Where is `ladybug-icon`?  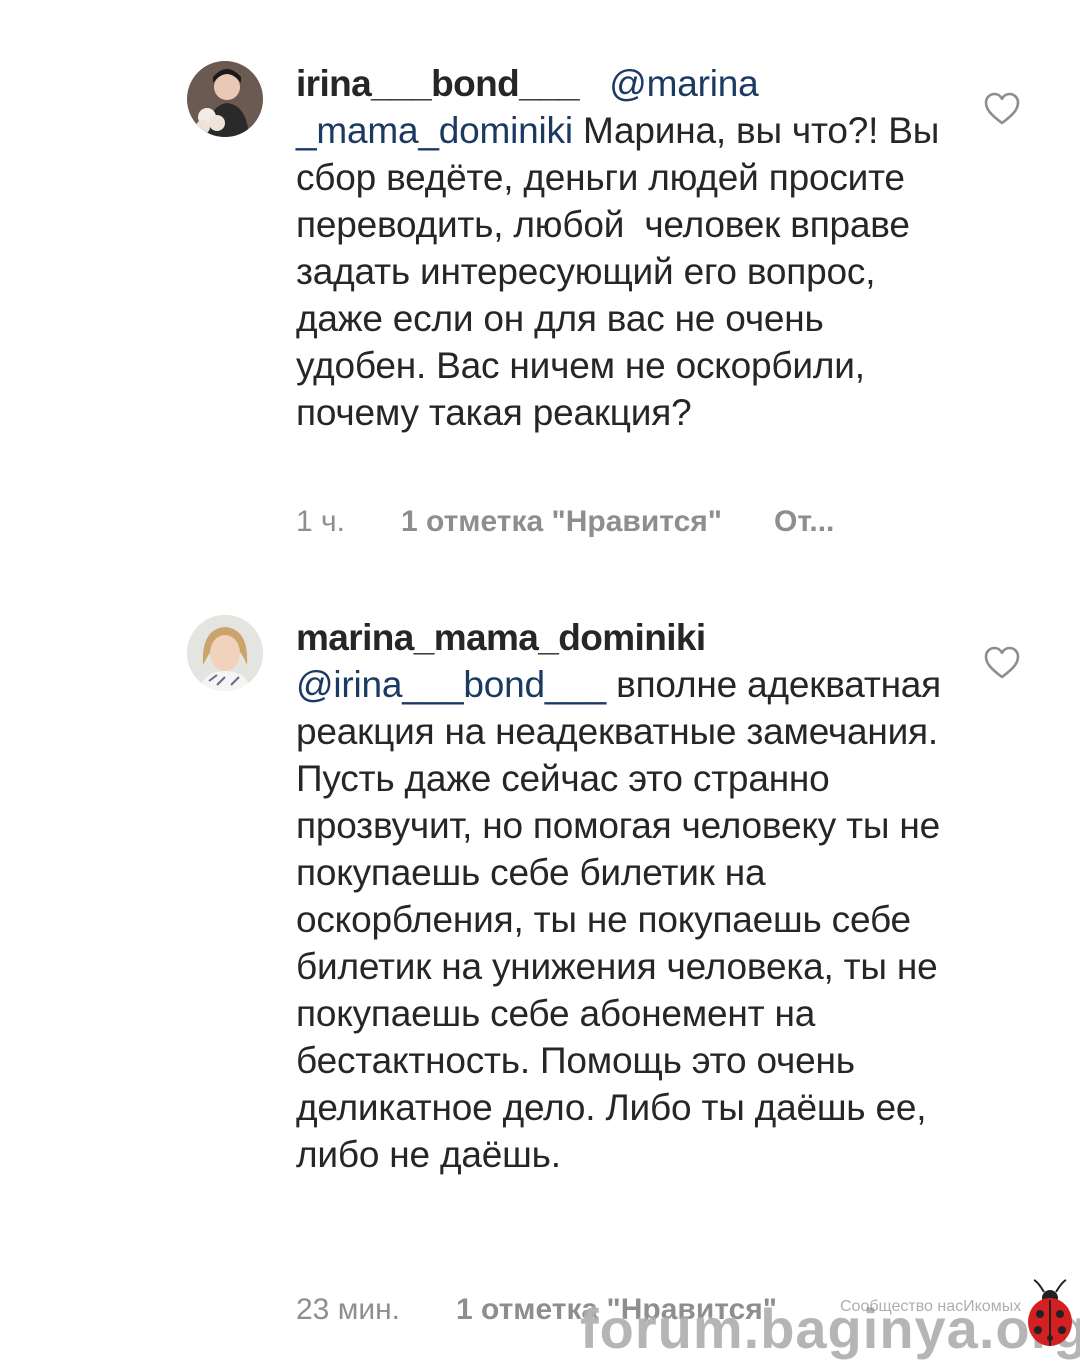
ladybug-icon is located at coordinates (1050, 1313).